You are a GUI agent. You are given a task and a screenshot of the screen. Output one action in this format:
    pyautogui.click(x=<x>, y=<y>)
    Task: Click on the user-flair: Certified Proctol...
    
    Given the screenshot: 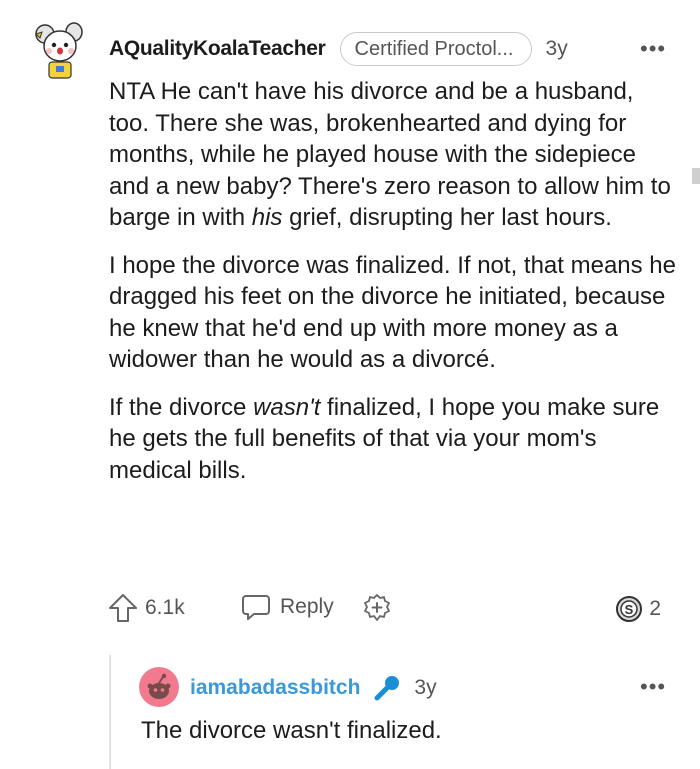 What is the action you would take?
    pyautogui.click(x=435, y=49)
    